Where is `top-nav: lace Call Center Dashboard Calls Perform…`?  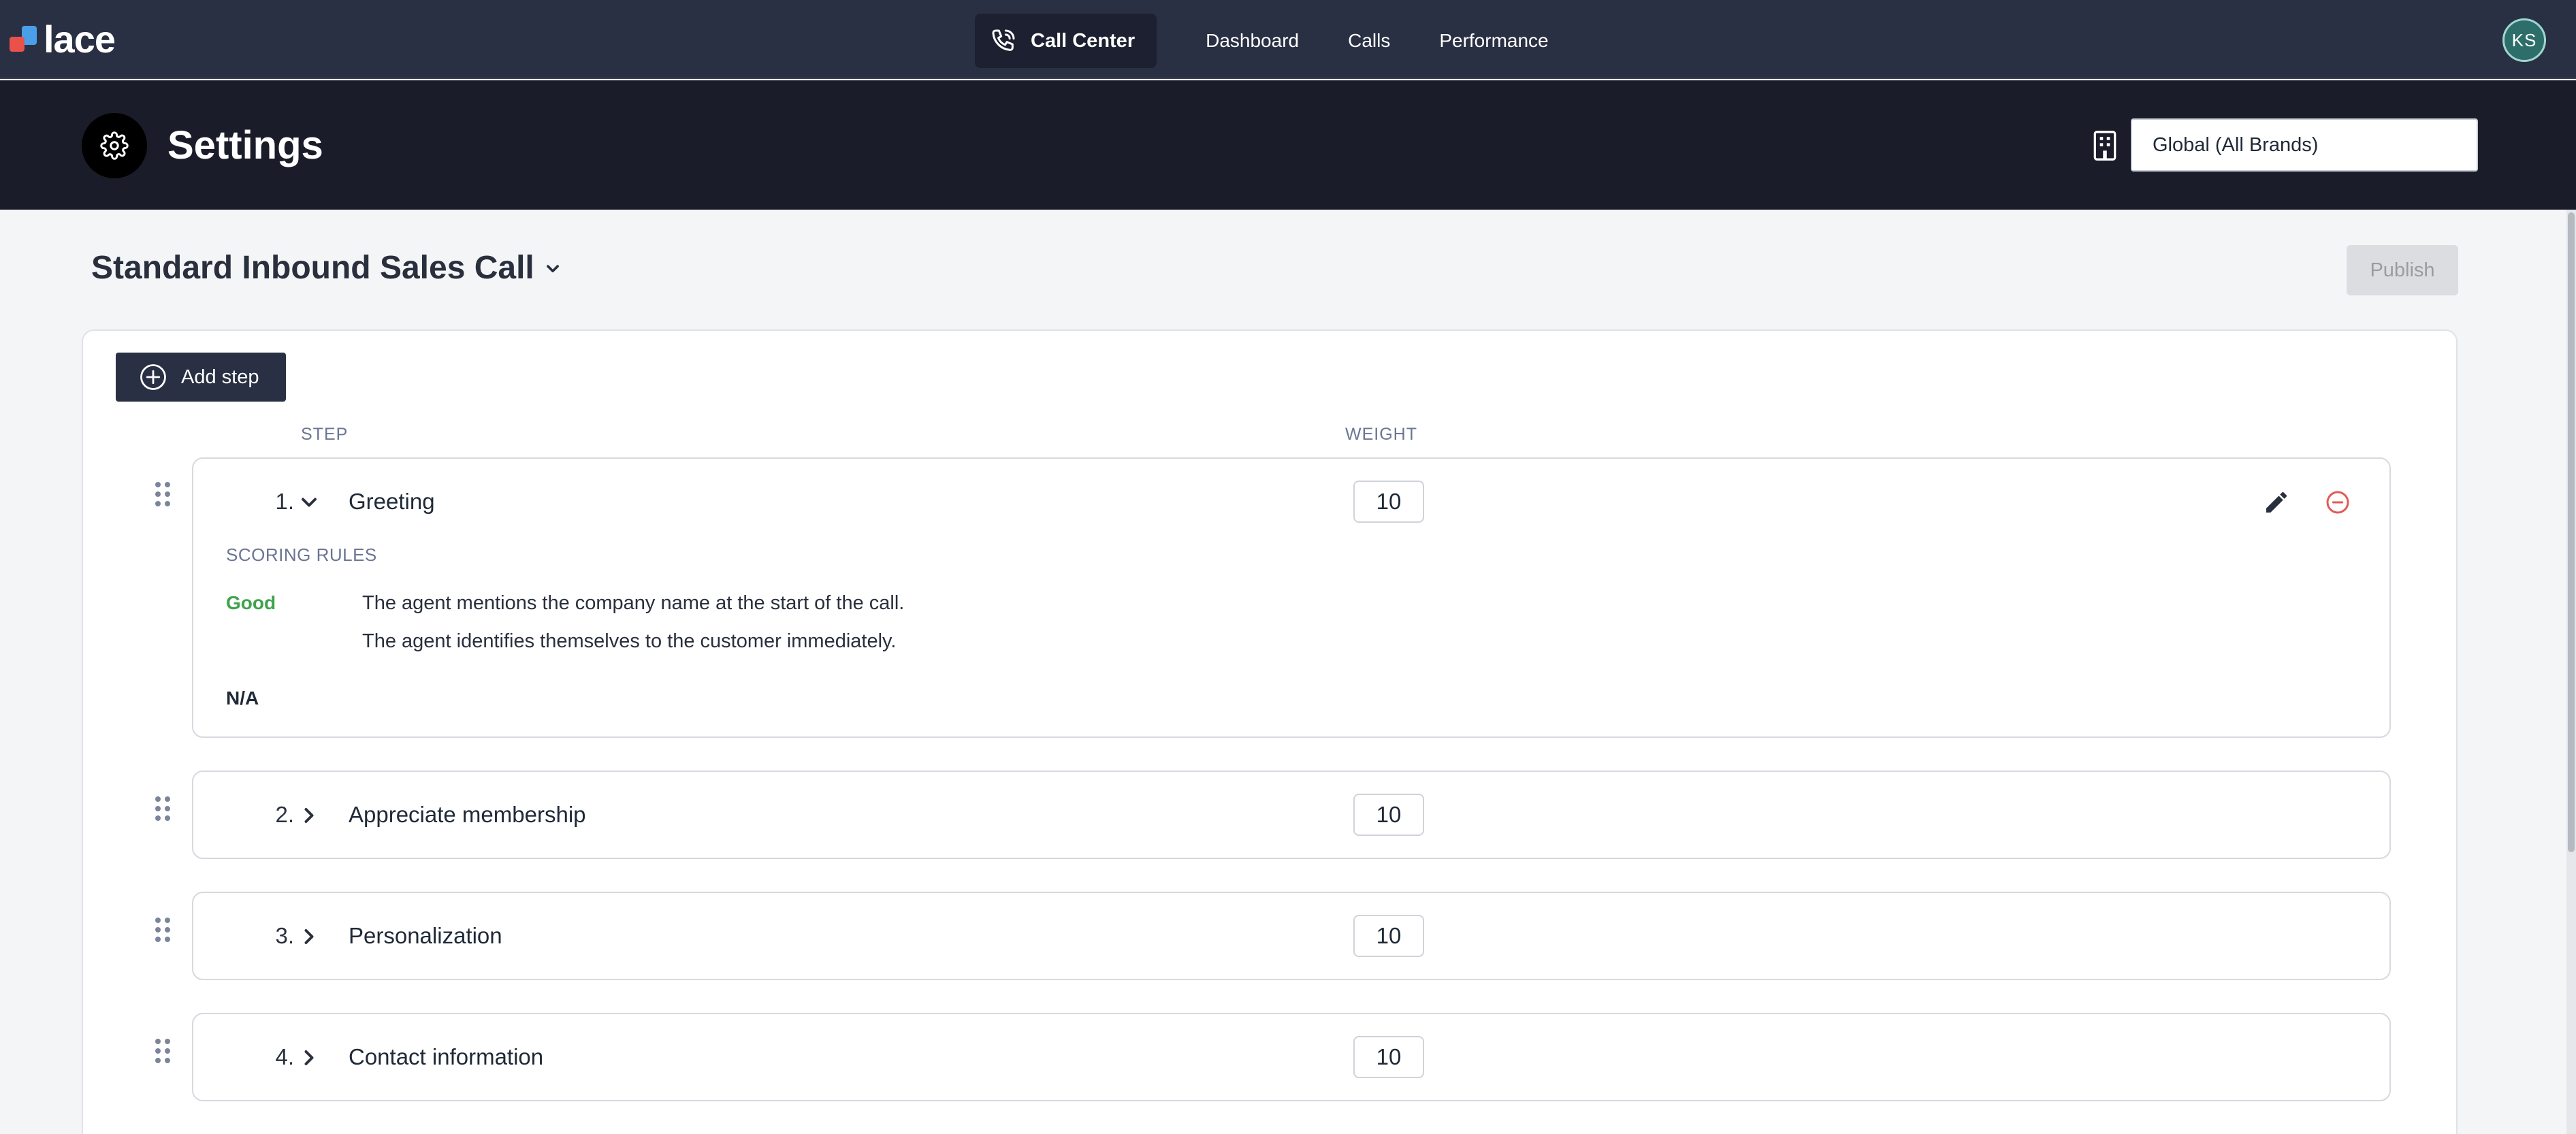
top-nav: lace Call Center Dashboard Calls Perform… is located at coordinates (1288, 40).